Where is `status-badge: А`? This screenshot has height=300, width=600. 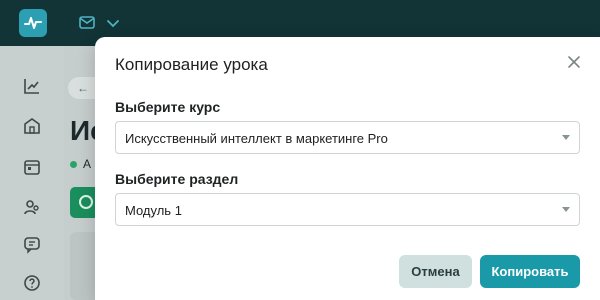 status-badge: А is located at coordinates (80, 164).